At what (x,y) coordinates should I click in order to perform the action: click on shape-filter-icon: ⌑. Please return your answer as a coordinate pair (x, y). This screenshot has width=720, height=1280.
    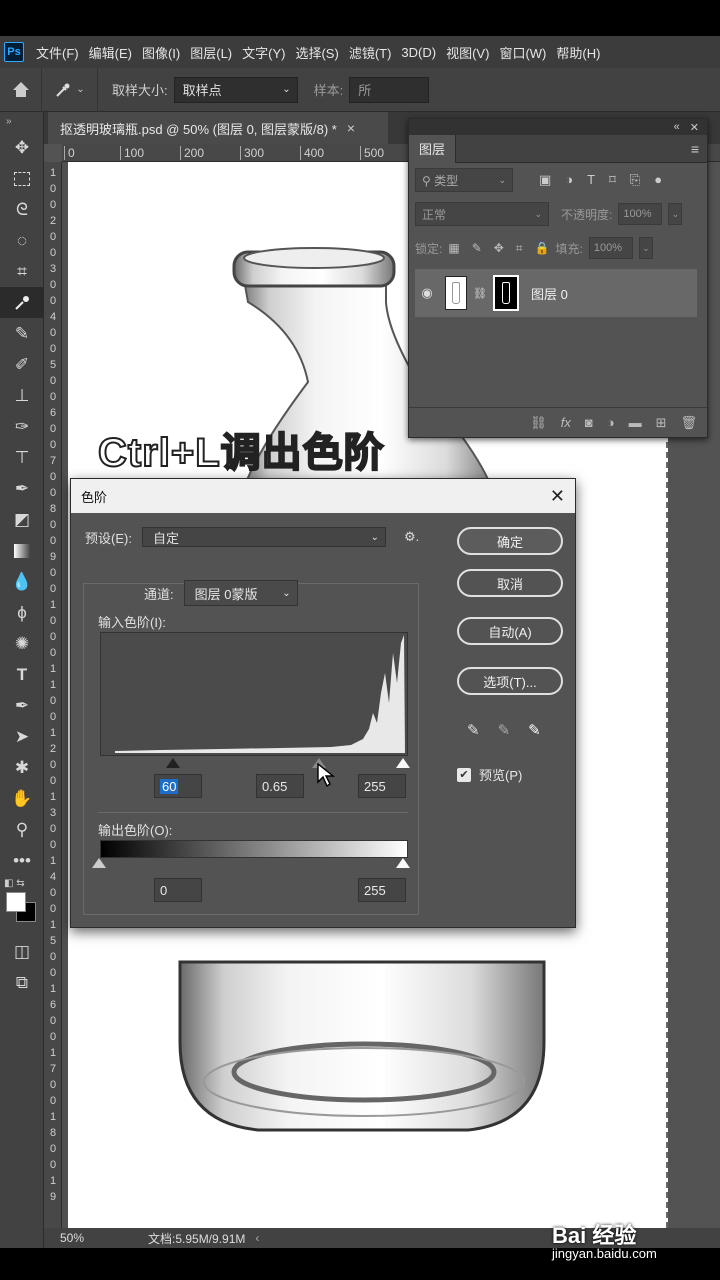
    Looking at the image, I should click on (612, 180).